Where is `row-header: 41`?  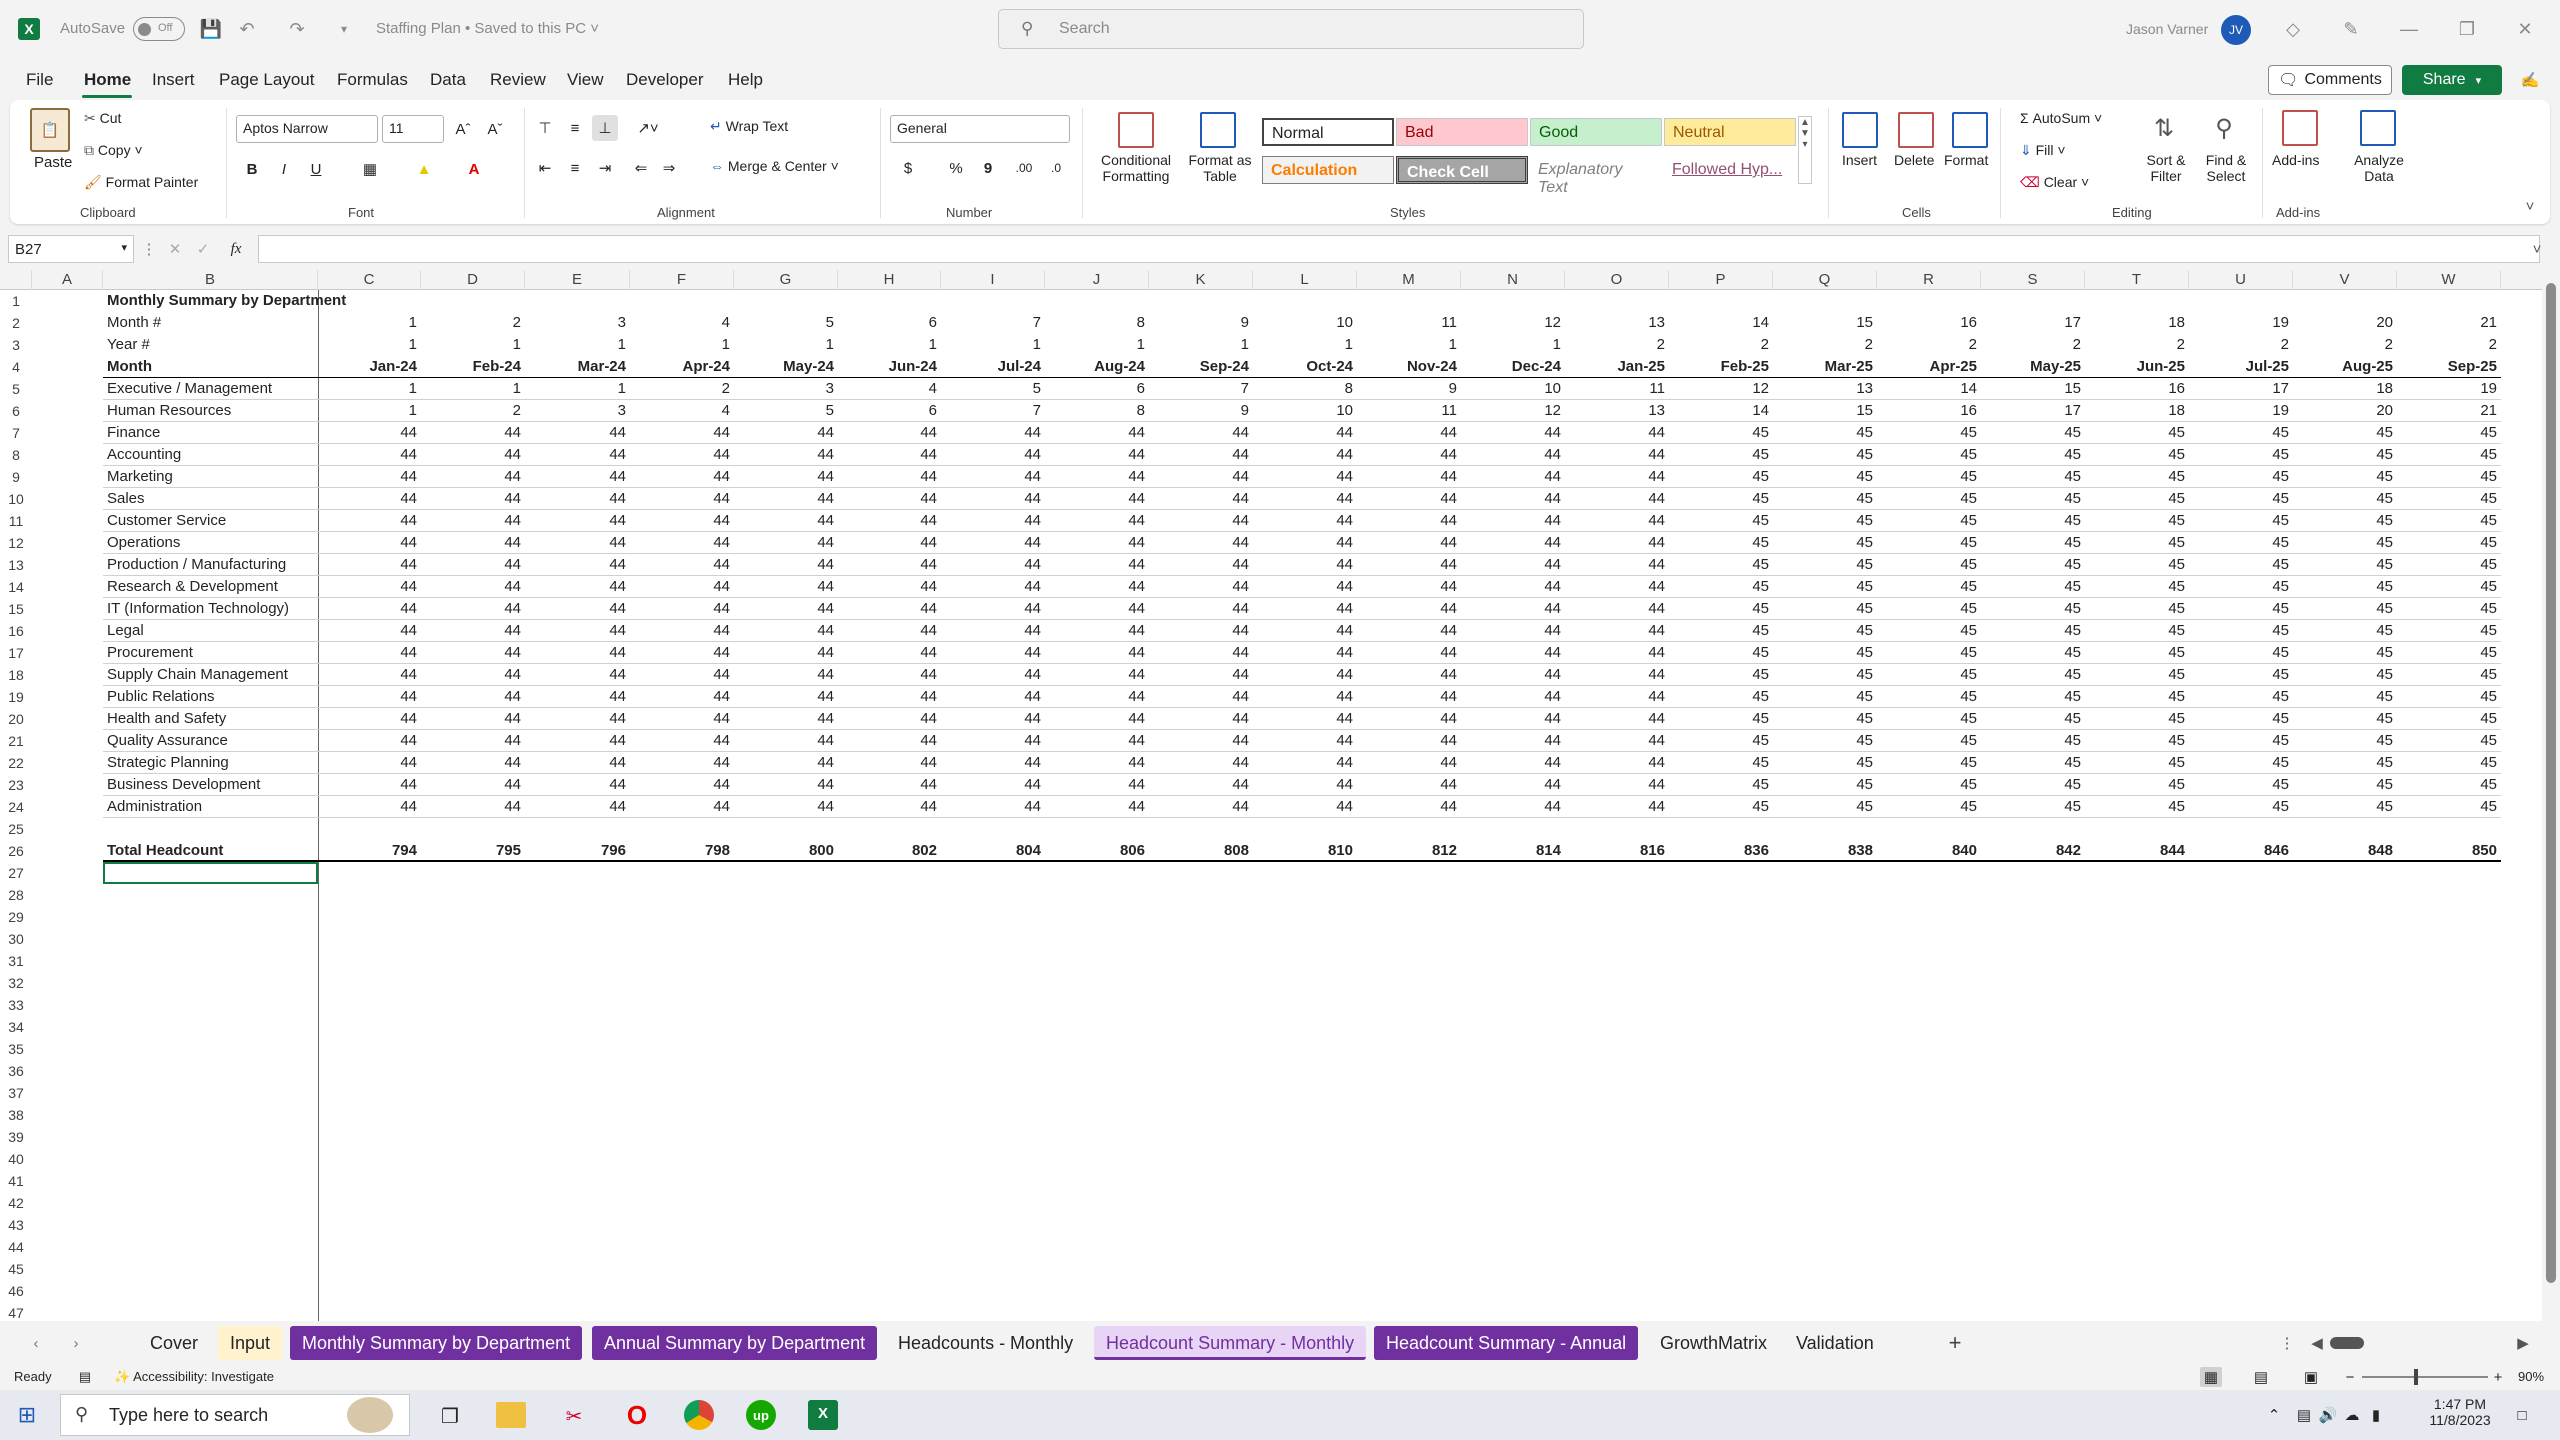
row-header: 41 is located at coordinates (16, 1181).